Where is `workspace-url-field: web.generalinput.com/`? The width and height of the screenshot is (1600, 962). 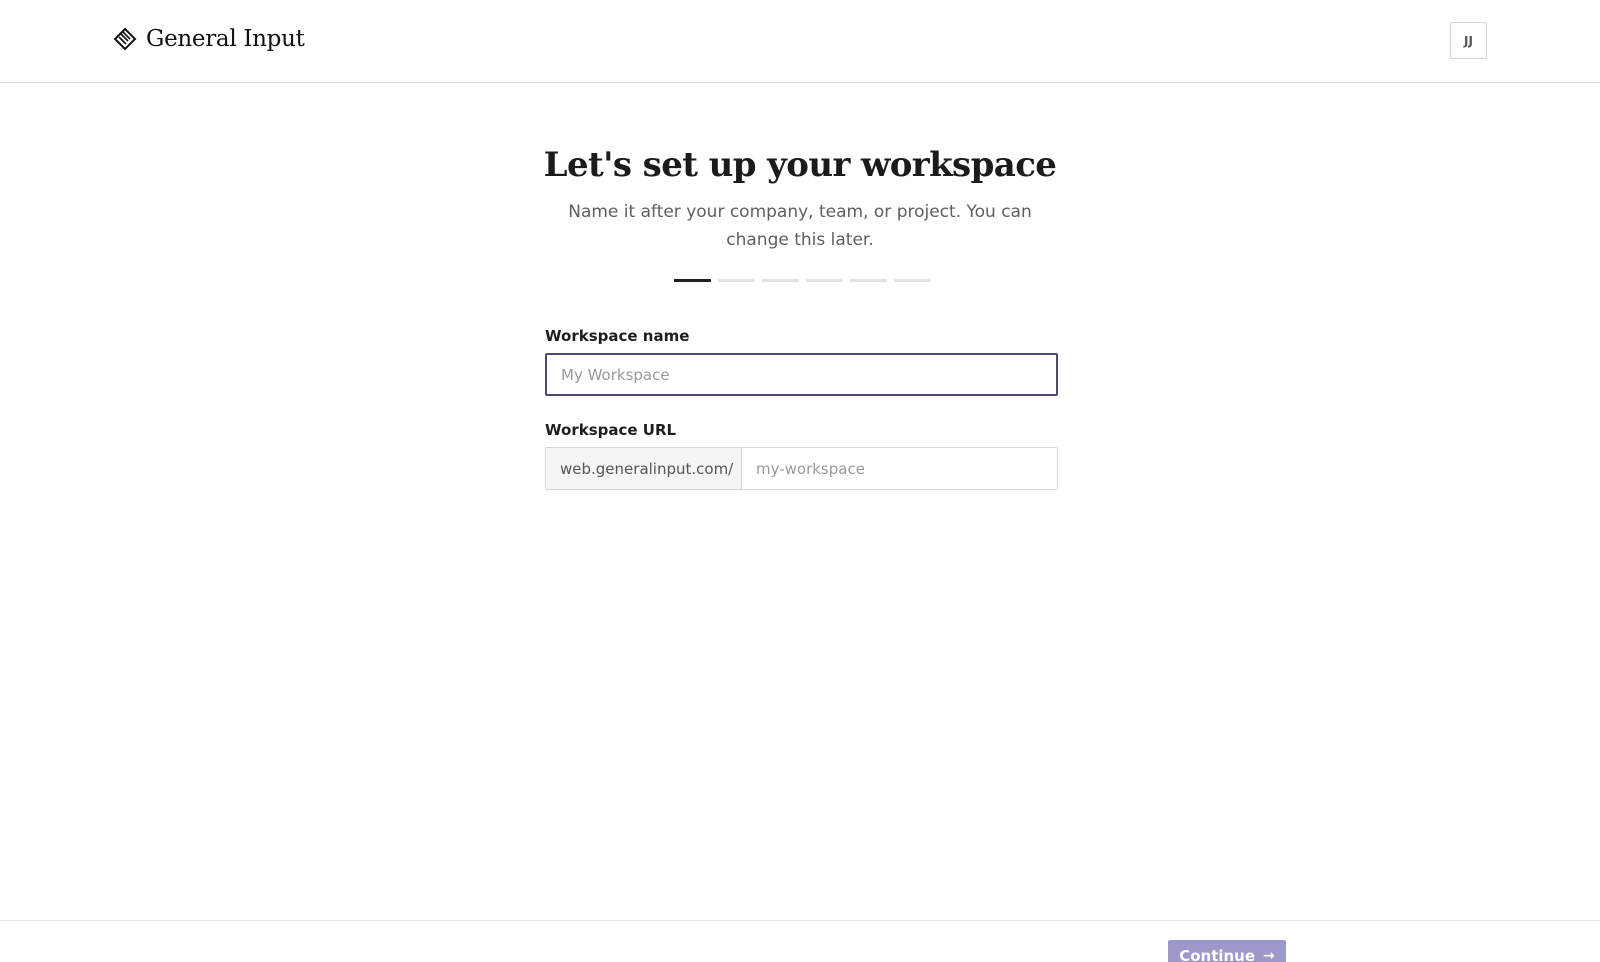
workspace-url-field: web.generalinput.com/ is located at coordinates (801, 468).